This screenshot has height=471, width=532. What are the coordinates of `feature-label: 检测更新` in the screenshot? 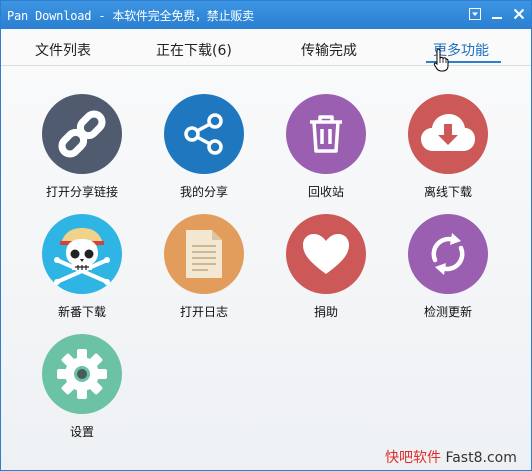 It's located at (447, 312).